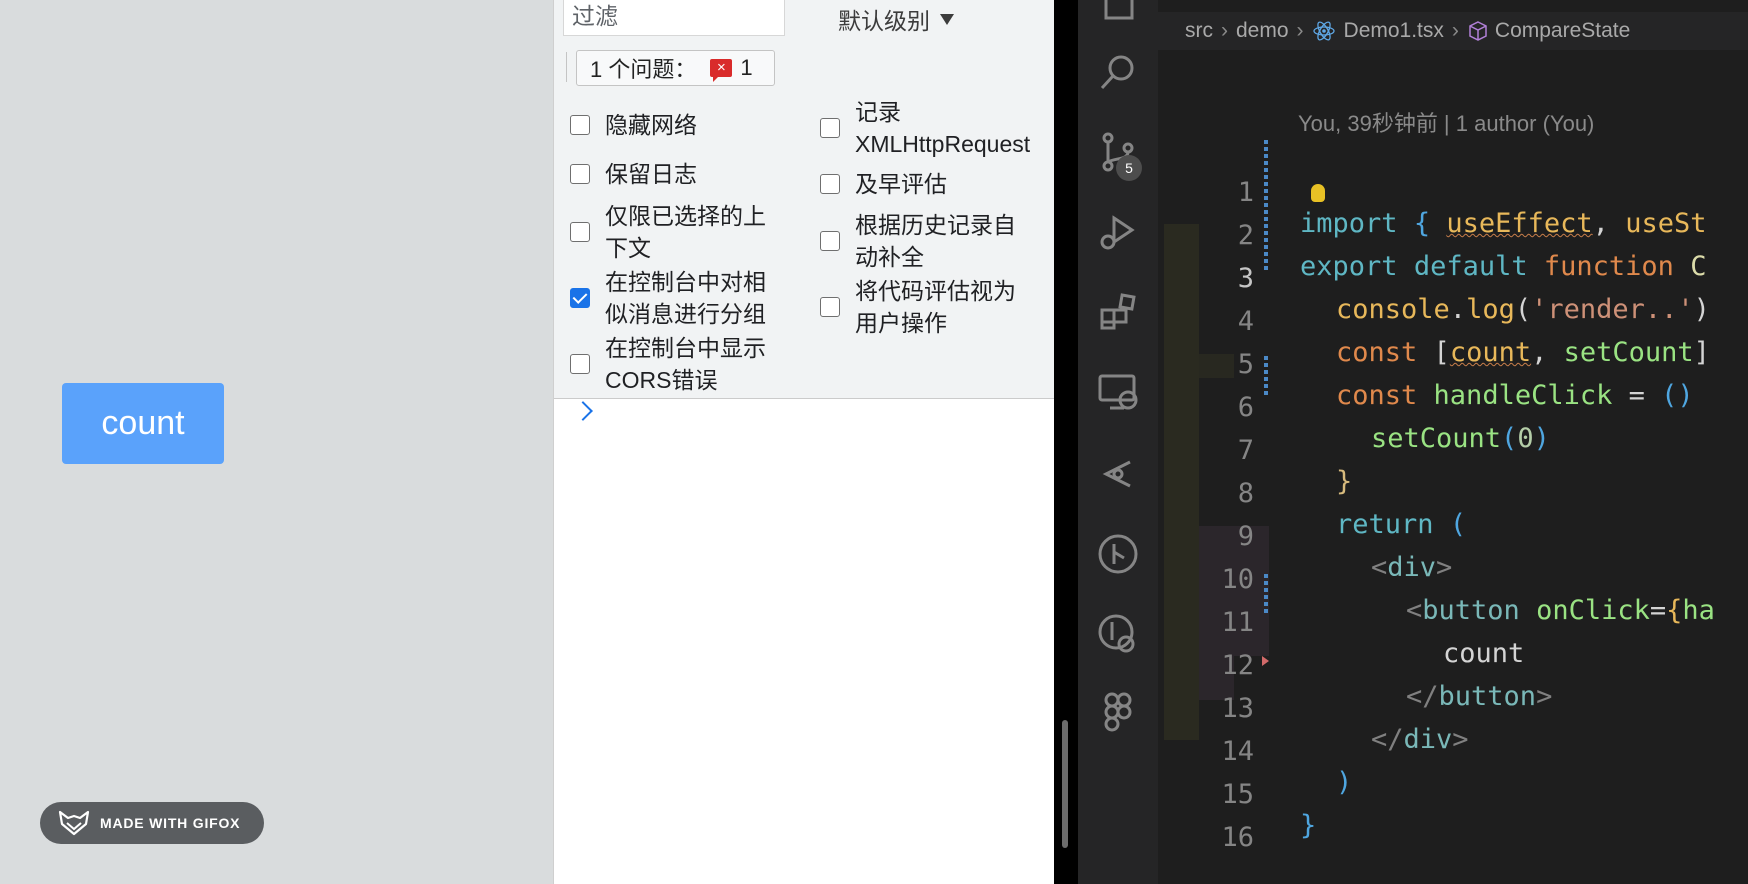 The height and width of the screenshot is (884, 1748). Describe the element at coordinates (1262, 31) in the screenshot. I see `breadcrumb-demo: demo` at that location.